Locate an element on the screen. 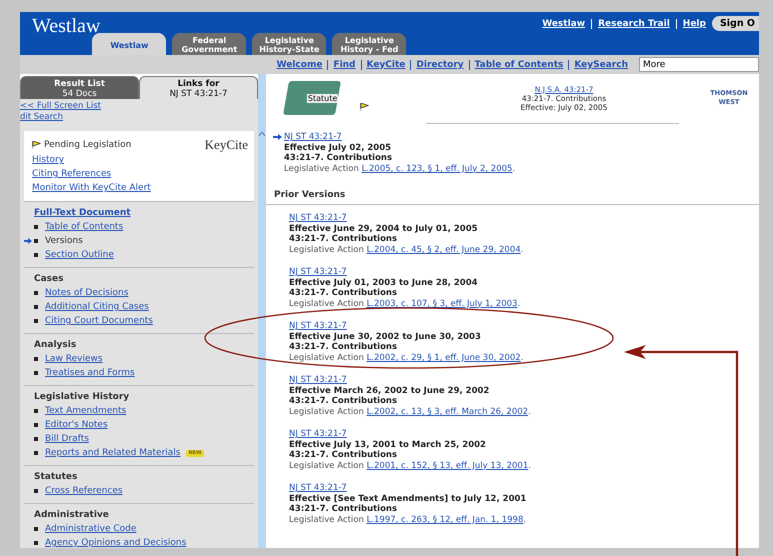  section-link: Reports and Related Materials is located at coordinates (112, 453).